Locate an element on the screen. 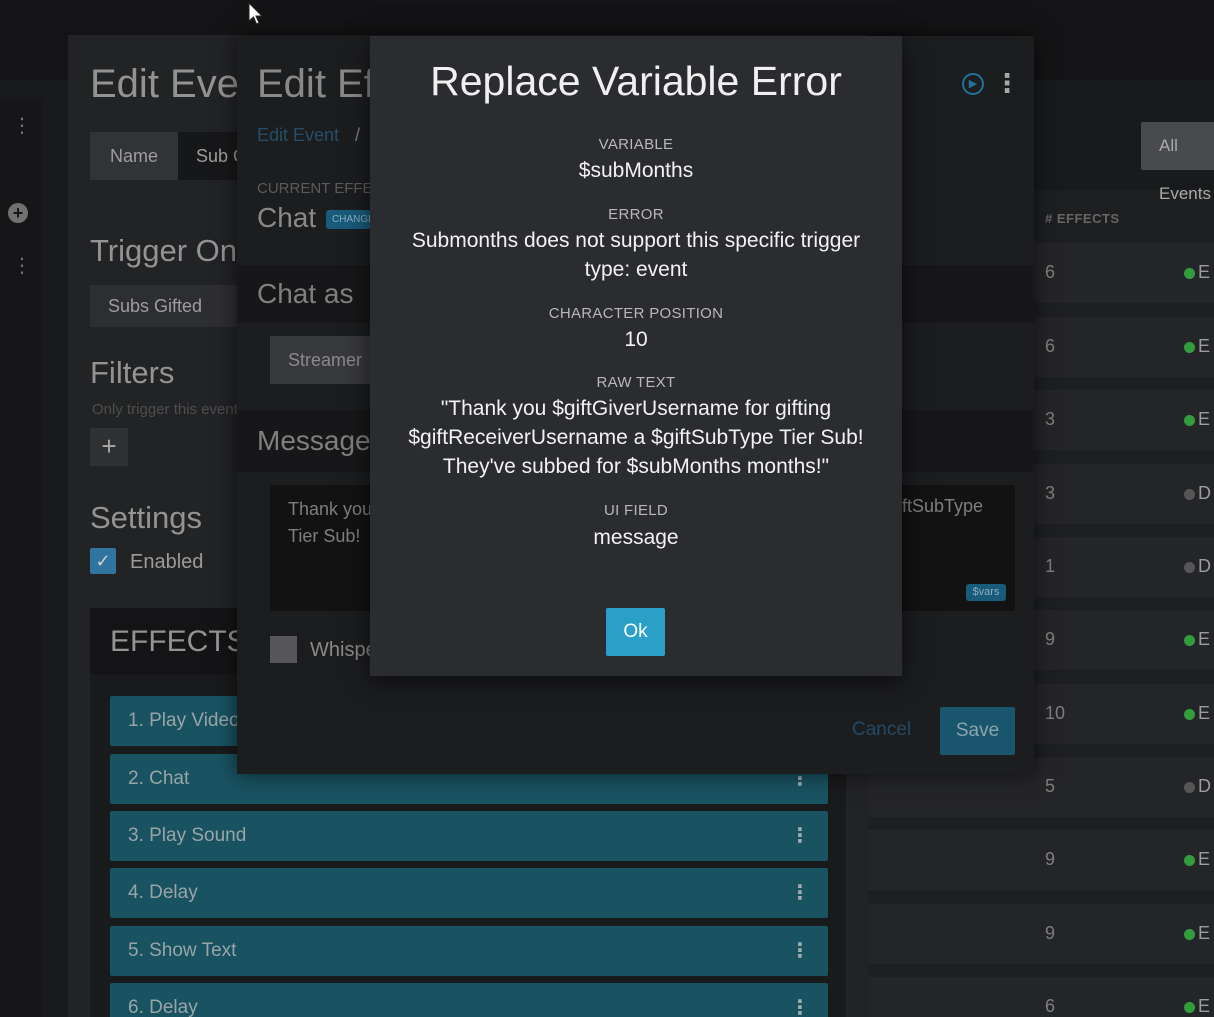  character-position-label: CHARACTER POSITION is located at coordinates (636, 313).